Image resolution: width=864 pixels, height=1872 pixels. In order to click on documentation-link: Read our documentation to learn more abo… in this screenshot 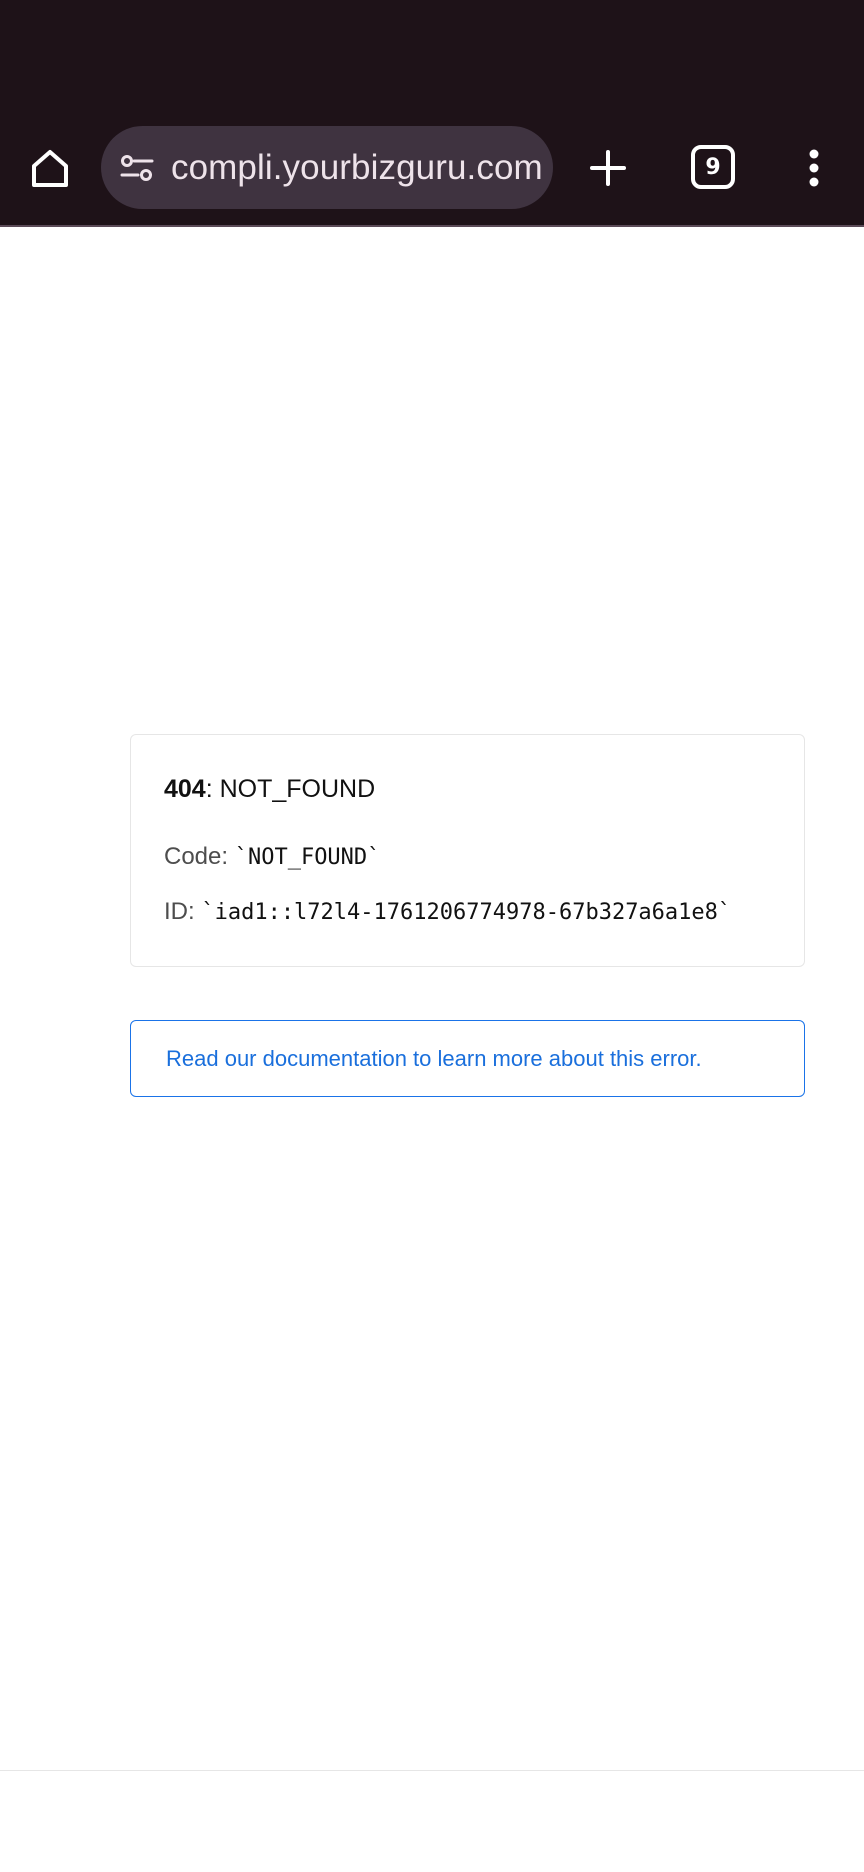, I will do `click(434, 1059)`.